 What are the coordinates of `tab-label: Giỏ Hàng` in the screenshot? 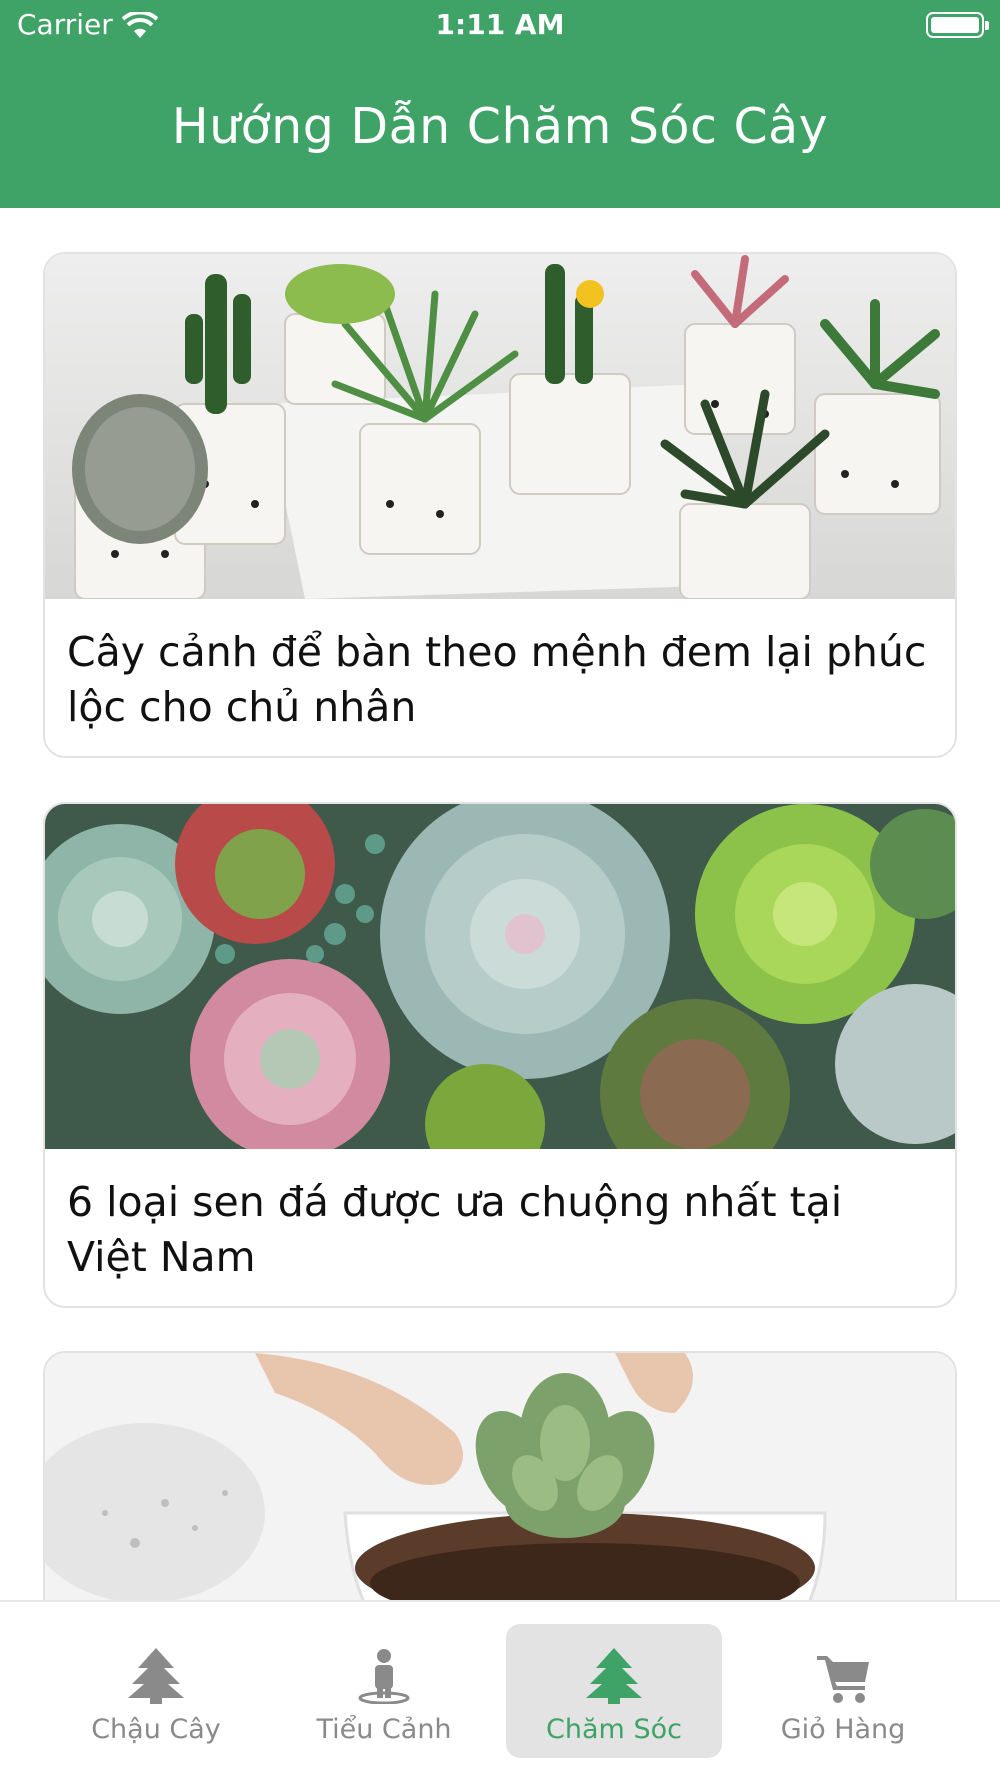 It's located at (843, 1729).